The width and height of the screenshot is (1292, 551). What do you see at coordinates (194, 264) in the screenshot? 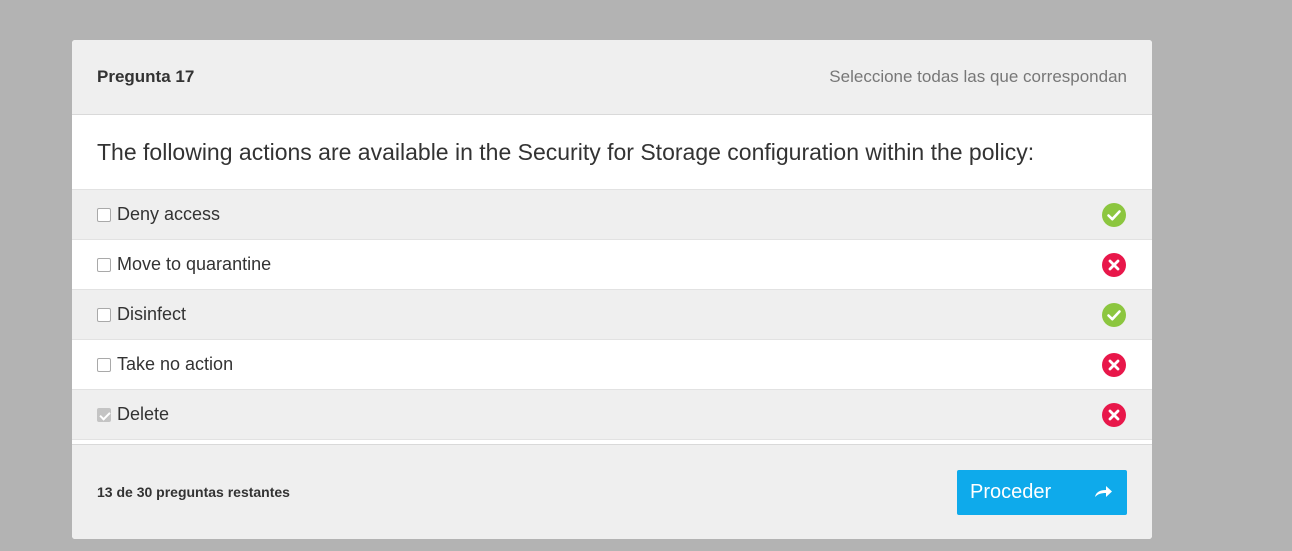
I see `option-label: Move to quarantine` at bounding box center [194, 264].